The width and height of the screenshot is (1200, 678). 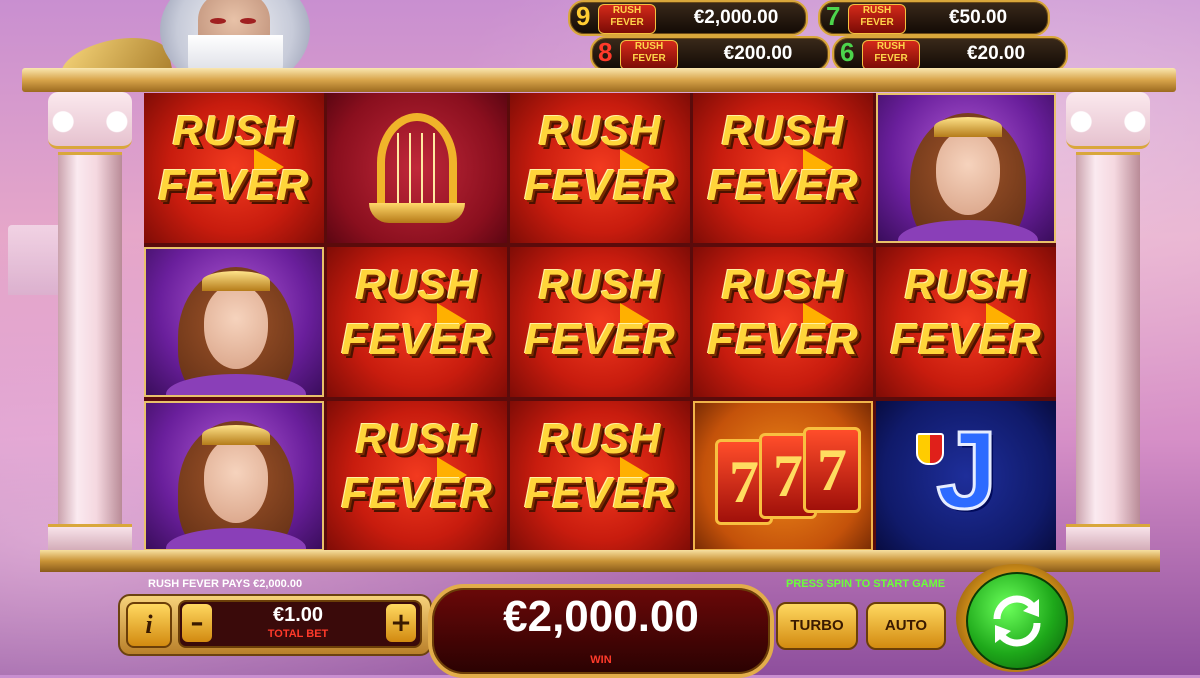 I want to click on jackpot-amount: €2,000.00, so click(x=736, y=17).